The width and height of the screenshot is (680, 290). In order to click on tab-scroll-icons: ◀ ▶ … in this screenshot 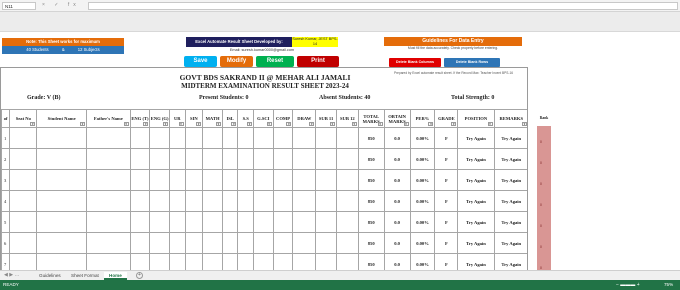, I will do `click(11, 275)`.